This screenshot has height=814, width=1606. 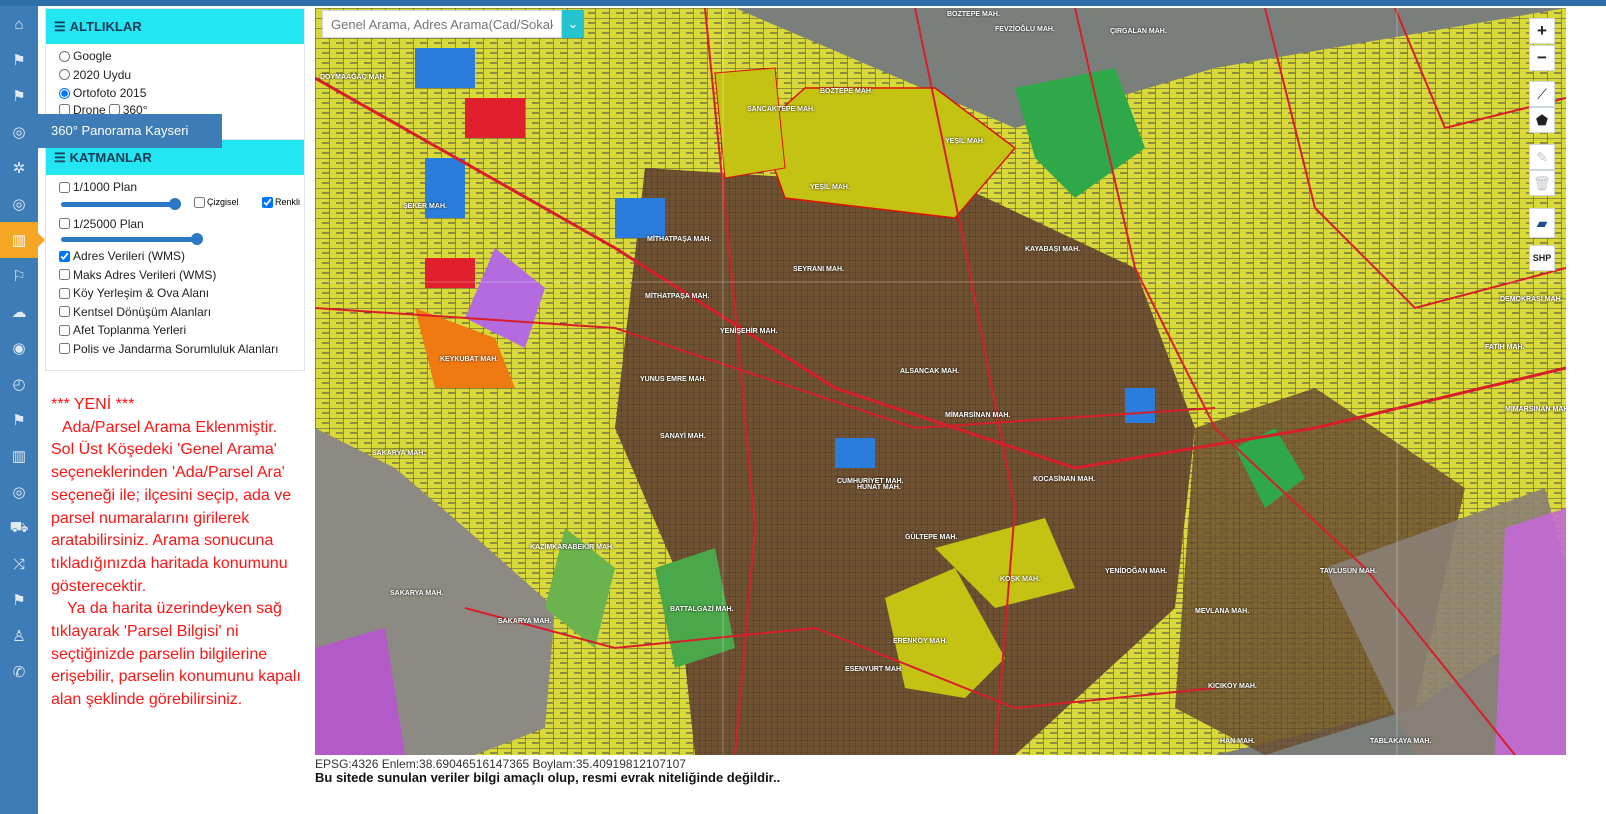 What do you see at coordinates (353, 77) in the screenshot?
I see `map-label: DOYMAAĞAÇ MAH.` at bounding box center [353, 77].